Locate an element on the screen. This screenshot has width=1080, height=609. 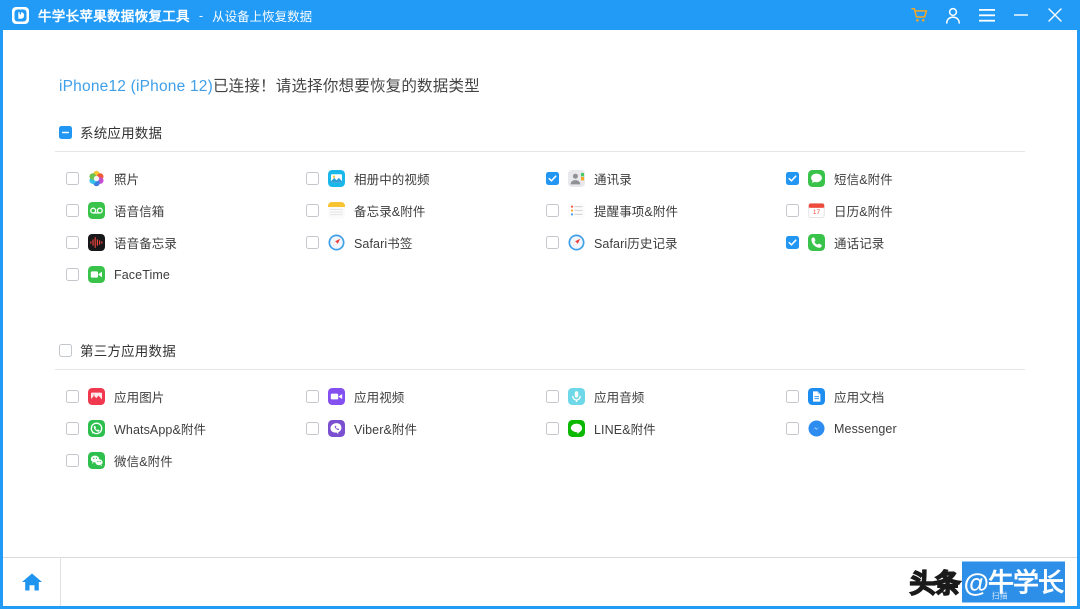
title-bar: 牛学长苹果数据恢复工具 - 从设备上恢复数据 is located at coordinates (540, 15).